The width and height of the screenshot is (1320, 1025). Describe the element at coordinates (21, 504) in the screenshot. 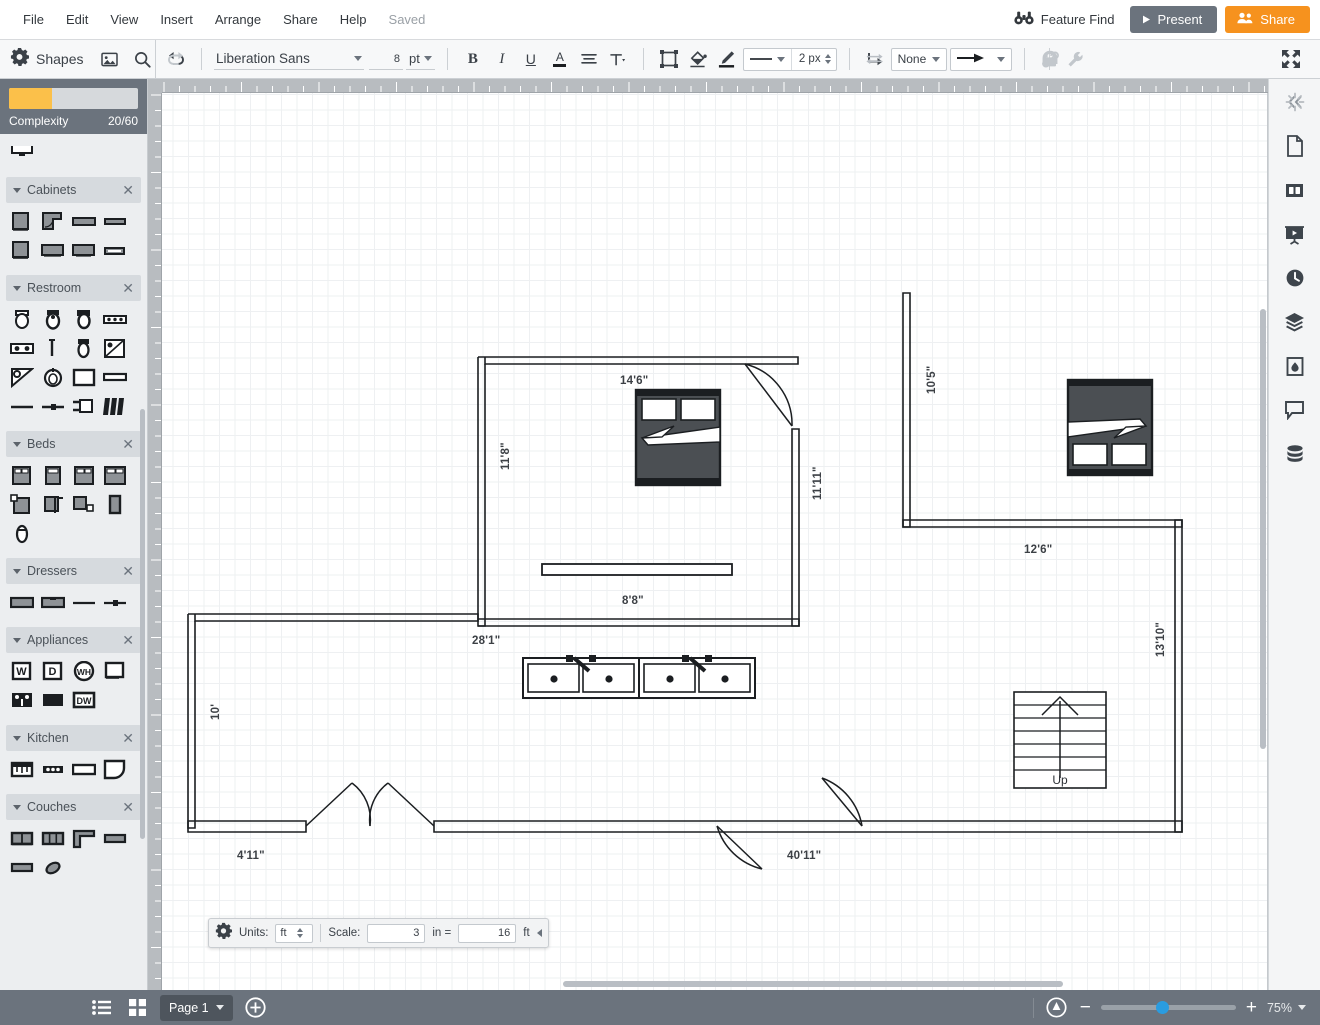

I see `shape-bed-with-table` at that location.